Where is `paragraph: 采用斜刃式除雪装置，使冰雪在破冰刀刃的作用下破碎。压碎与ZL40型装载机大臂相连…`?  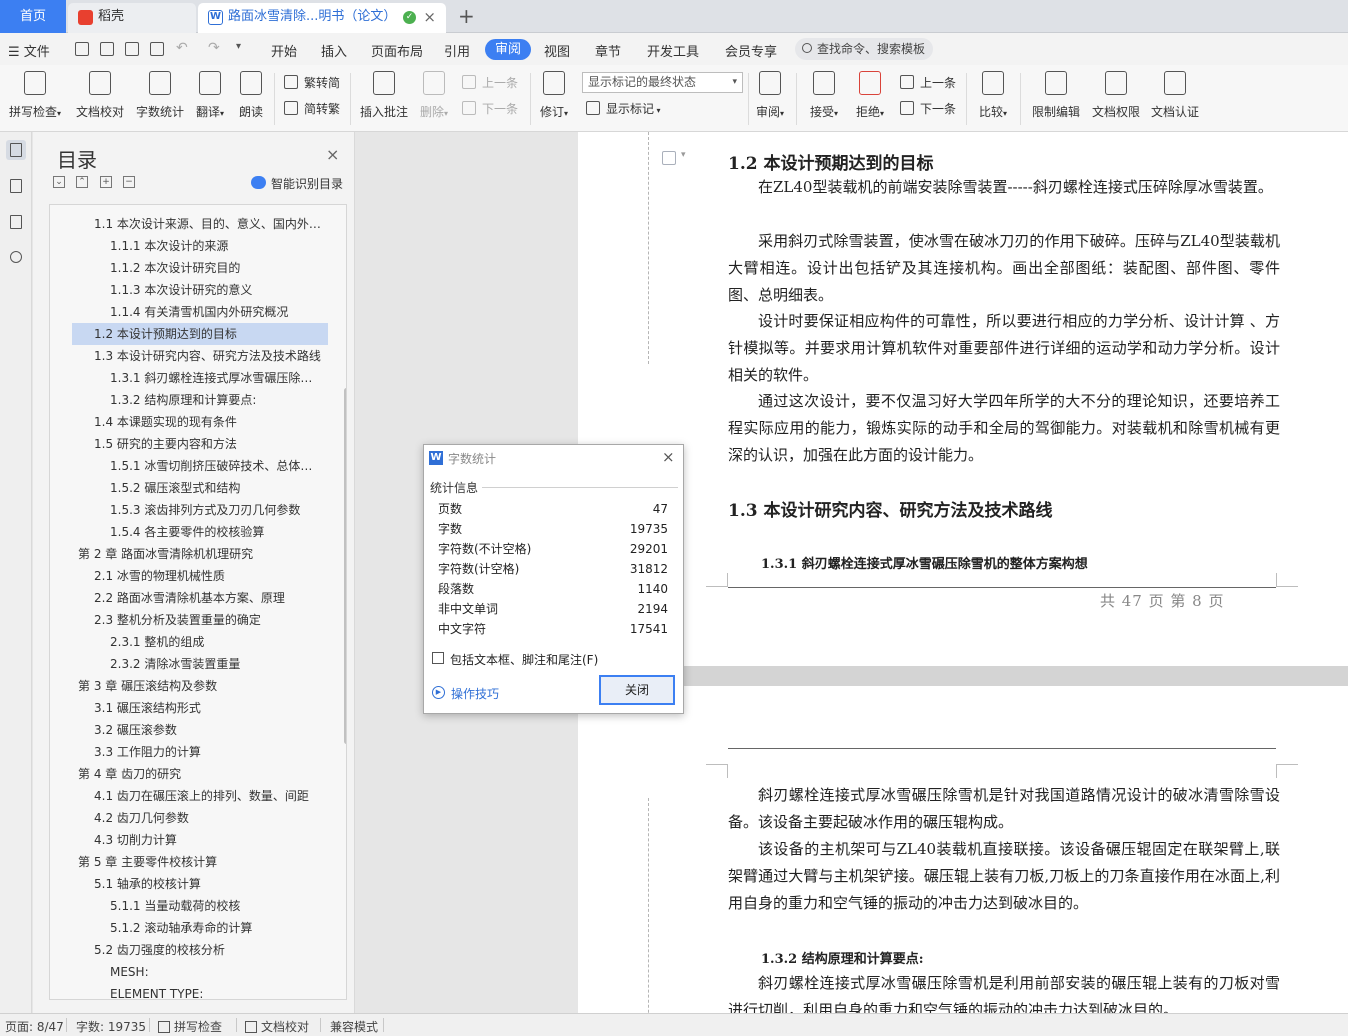 paragraph: 采用斜刃式除雪装置，使冰雪在破冰刀刃的作用下破碎。压碎与ZL40型装载机大臂相连… is located at coordinates (1004, 268).